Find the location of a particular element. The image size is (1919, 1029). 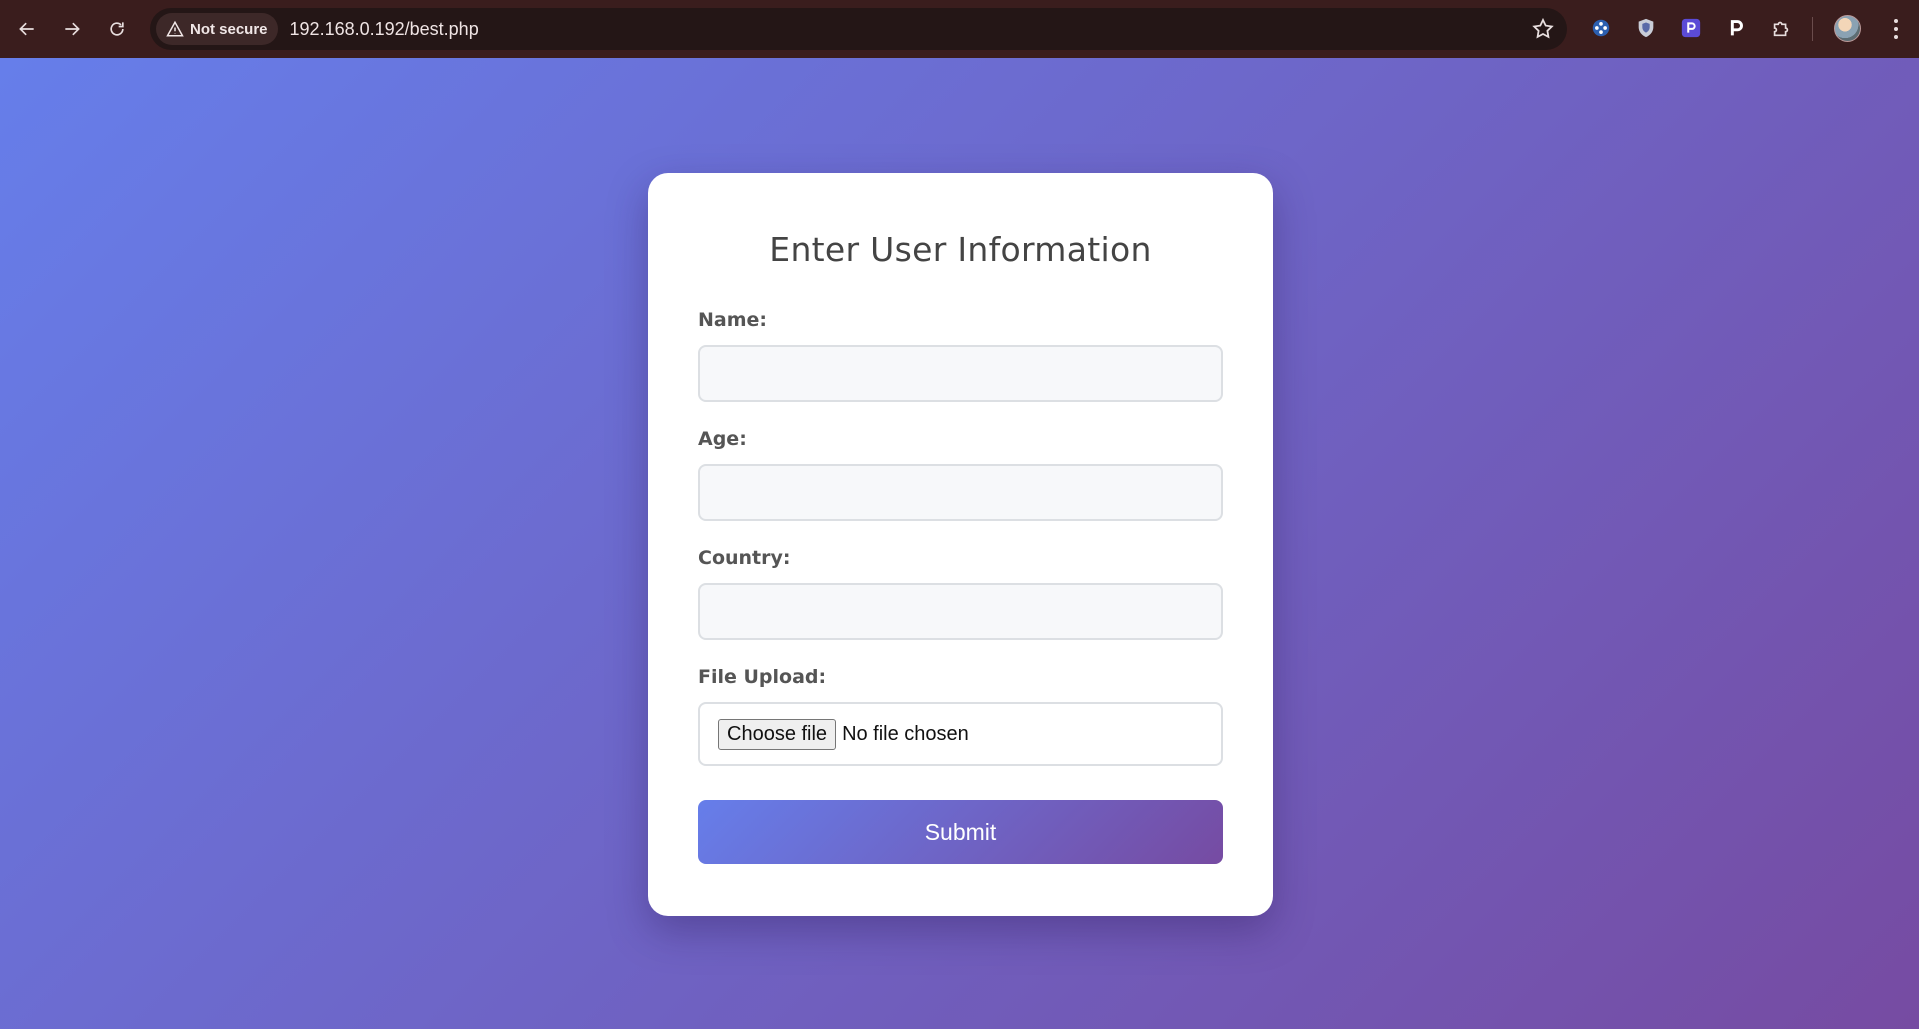

address-bar: Not secure 192.168.0.192/best.php is located at coordinates (858, 29).